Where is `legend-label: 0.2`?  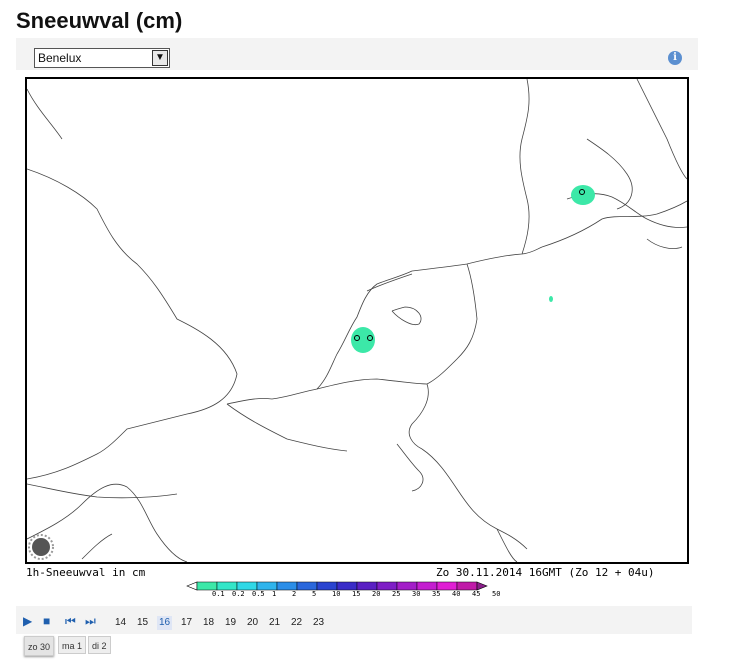
legend-label: 0.2 is located at coordinates (238, 594).